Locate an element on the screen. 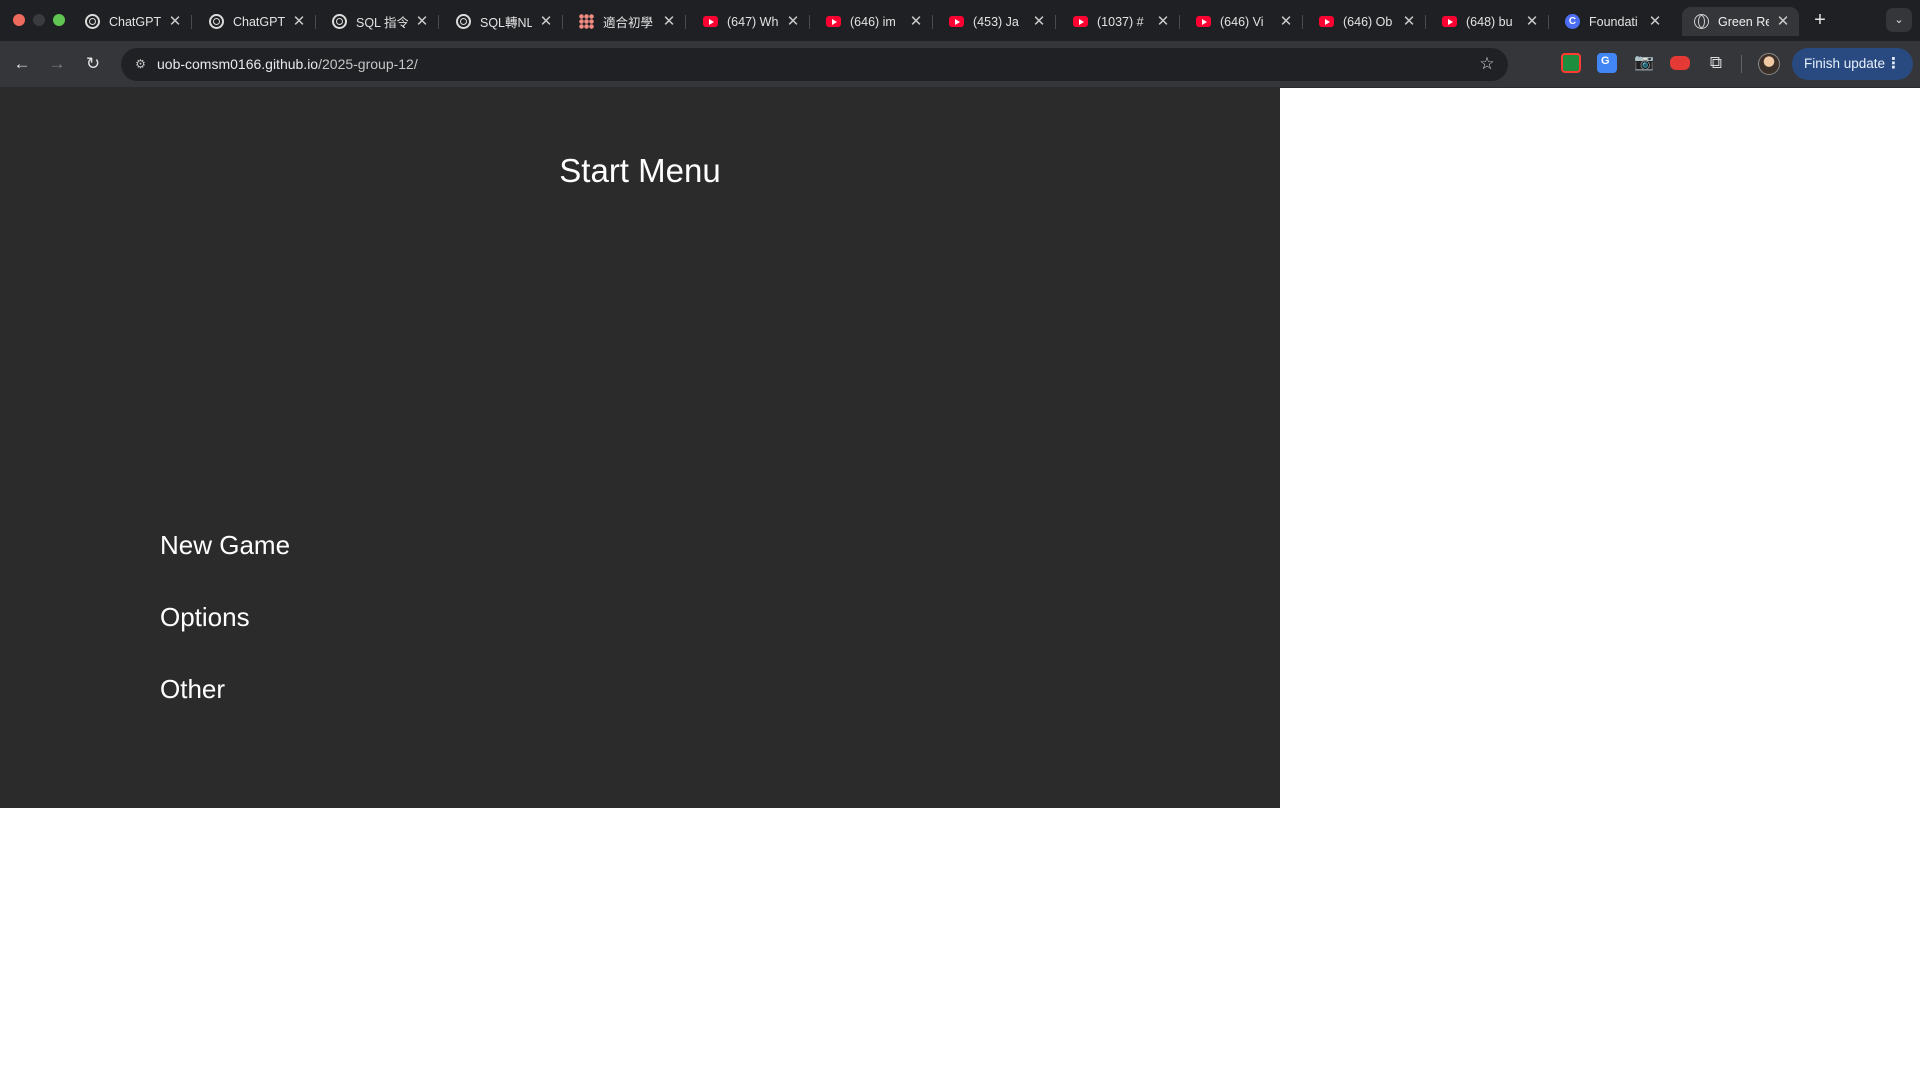  browser-tab: (646) Vi ✕ is located at coordinates (1243, 21).